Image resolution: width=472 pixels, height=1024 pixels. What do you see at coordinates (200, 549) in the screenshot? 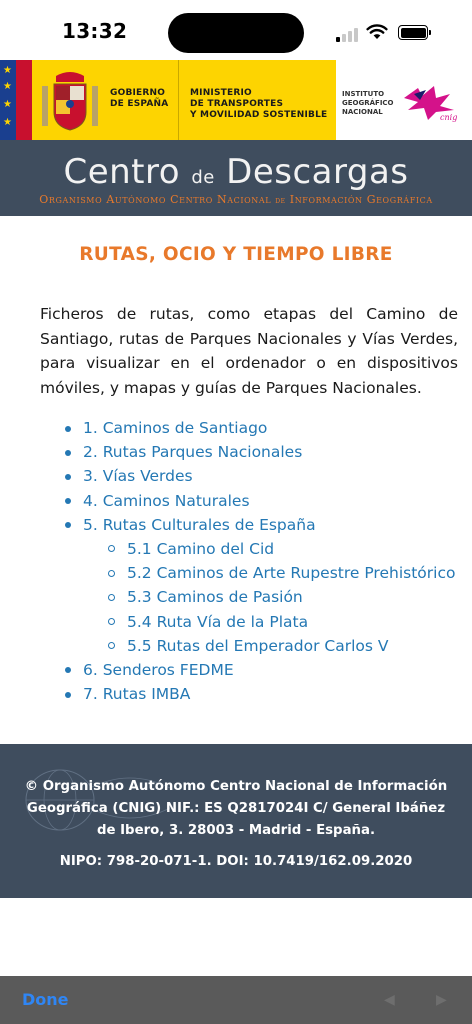
I see `route-link: 5.1 Camino del Cid` at bounding box center [200, 549].